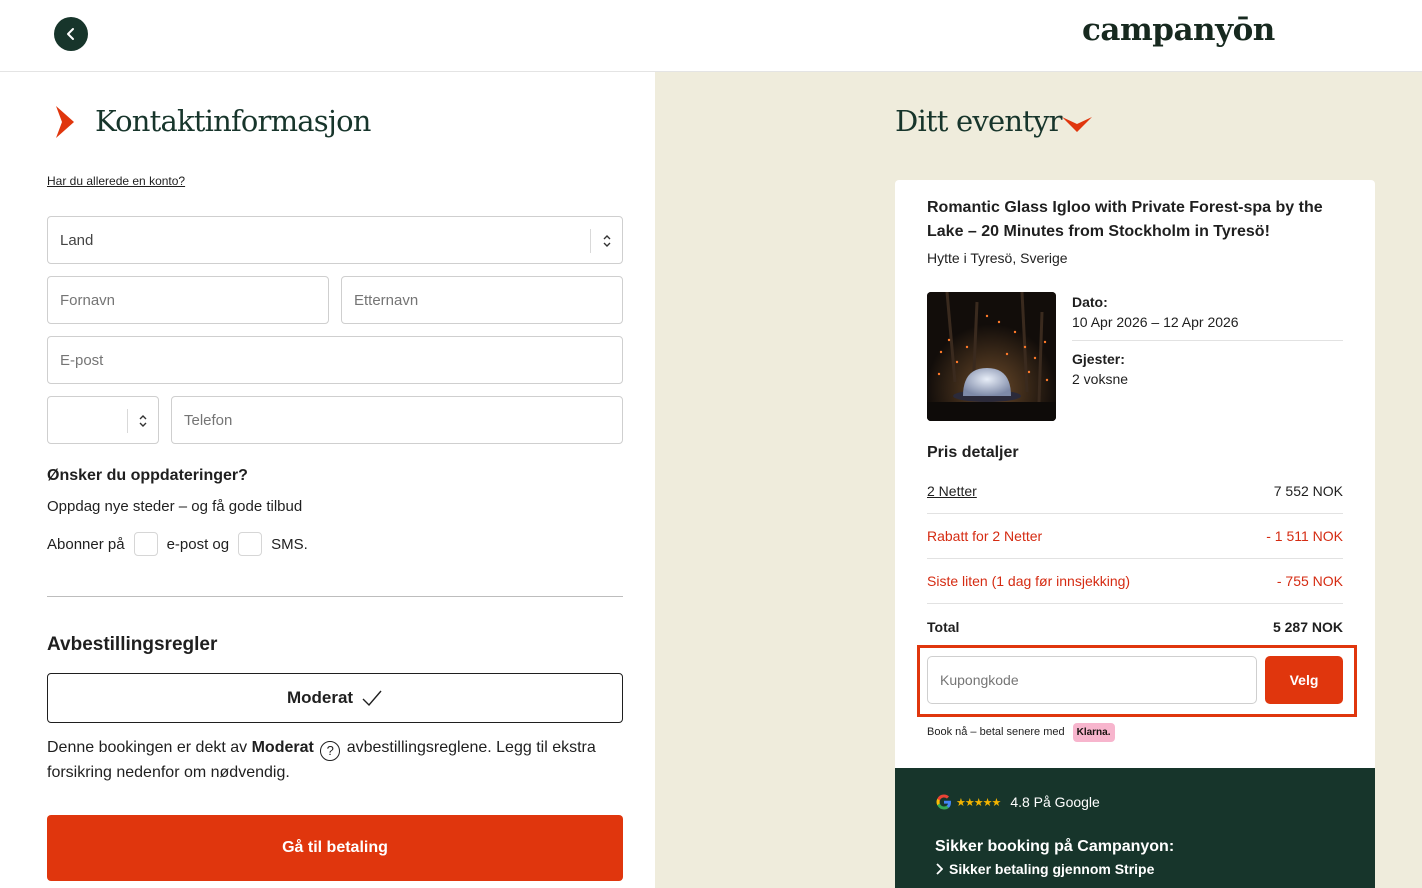  I want to click on last-name-field, so click(482, 300).